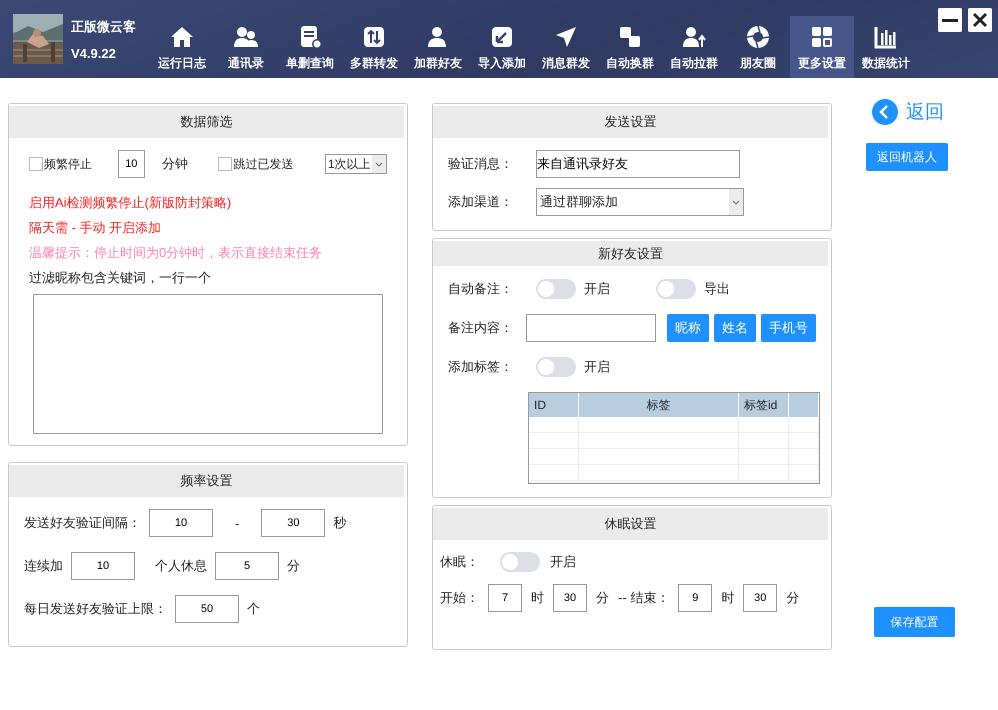 Image resolution: width=998 pixels, height=710 pixels. Describe the element at coordinates (103, 27) in the screenshot. I see `app-name: 正版微云客` at that location.